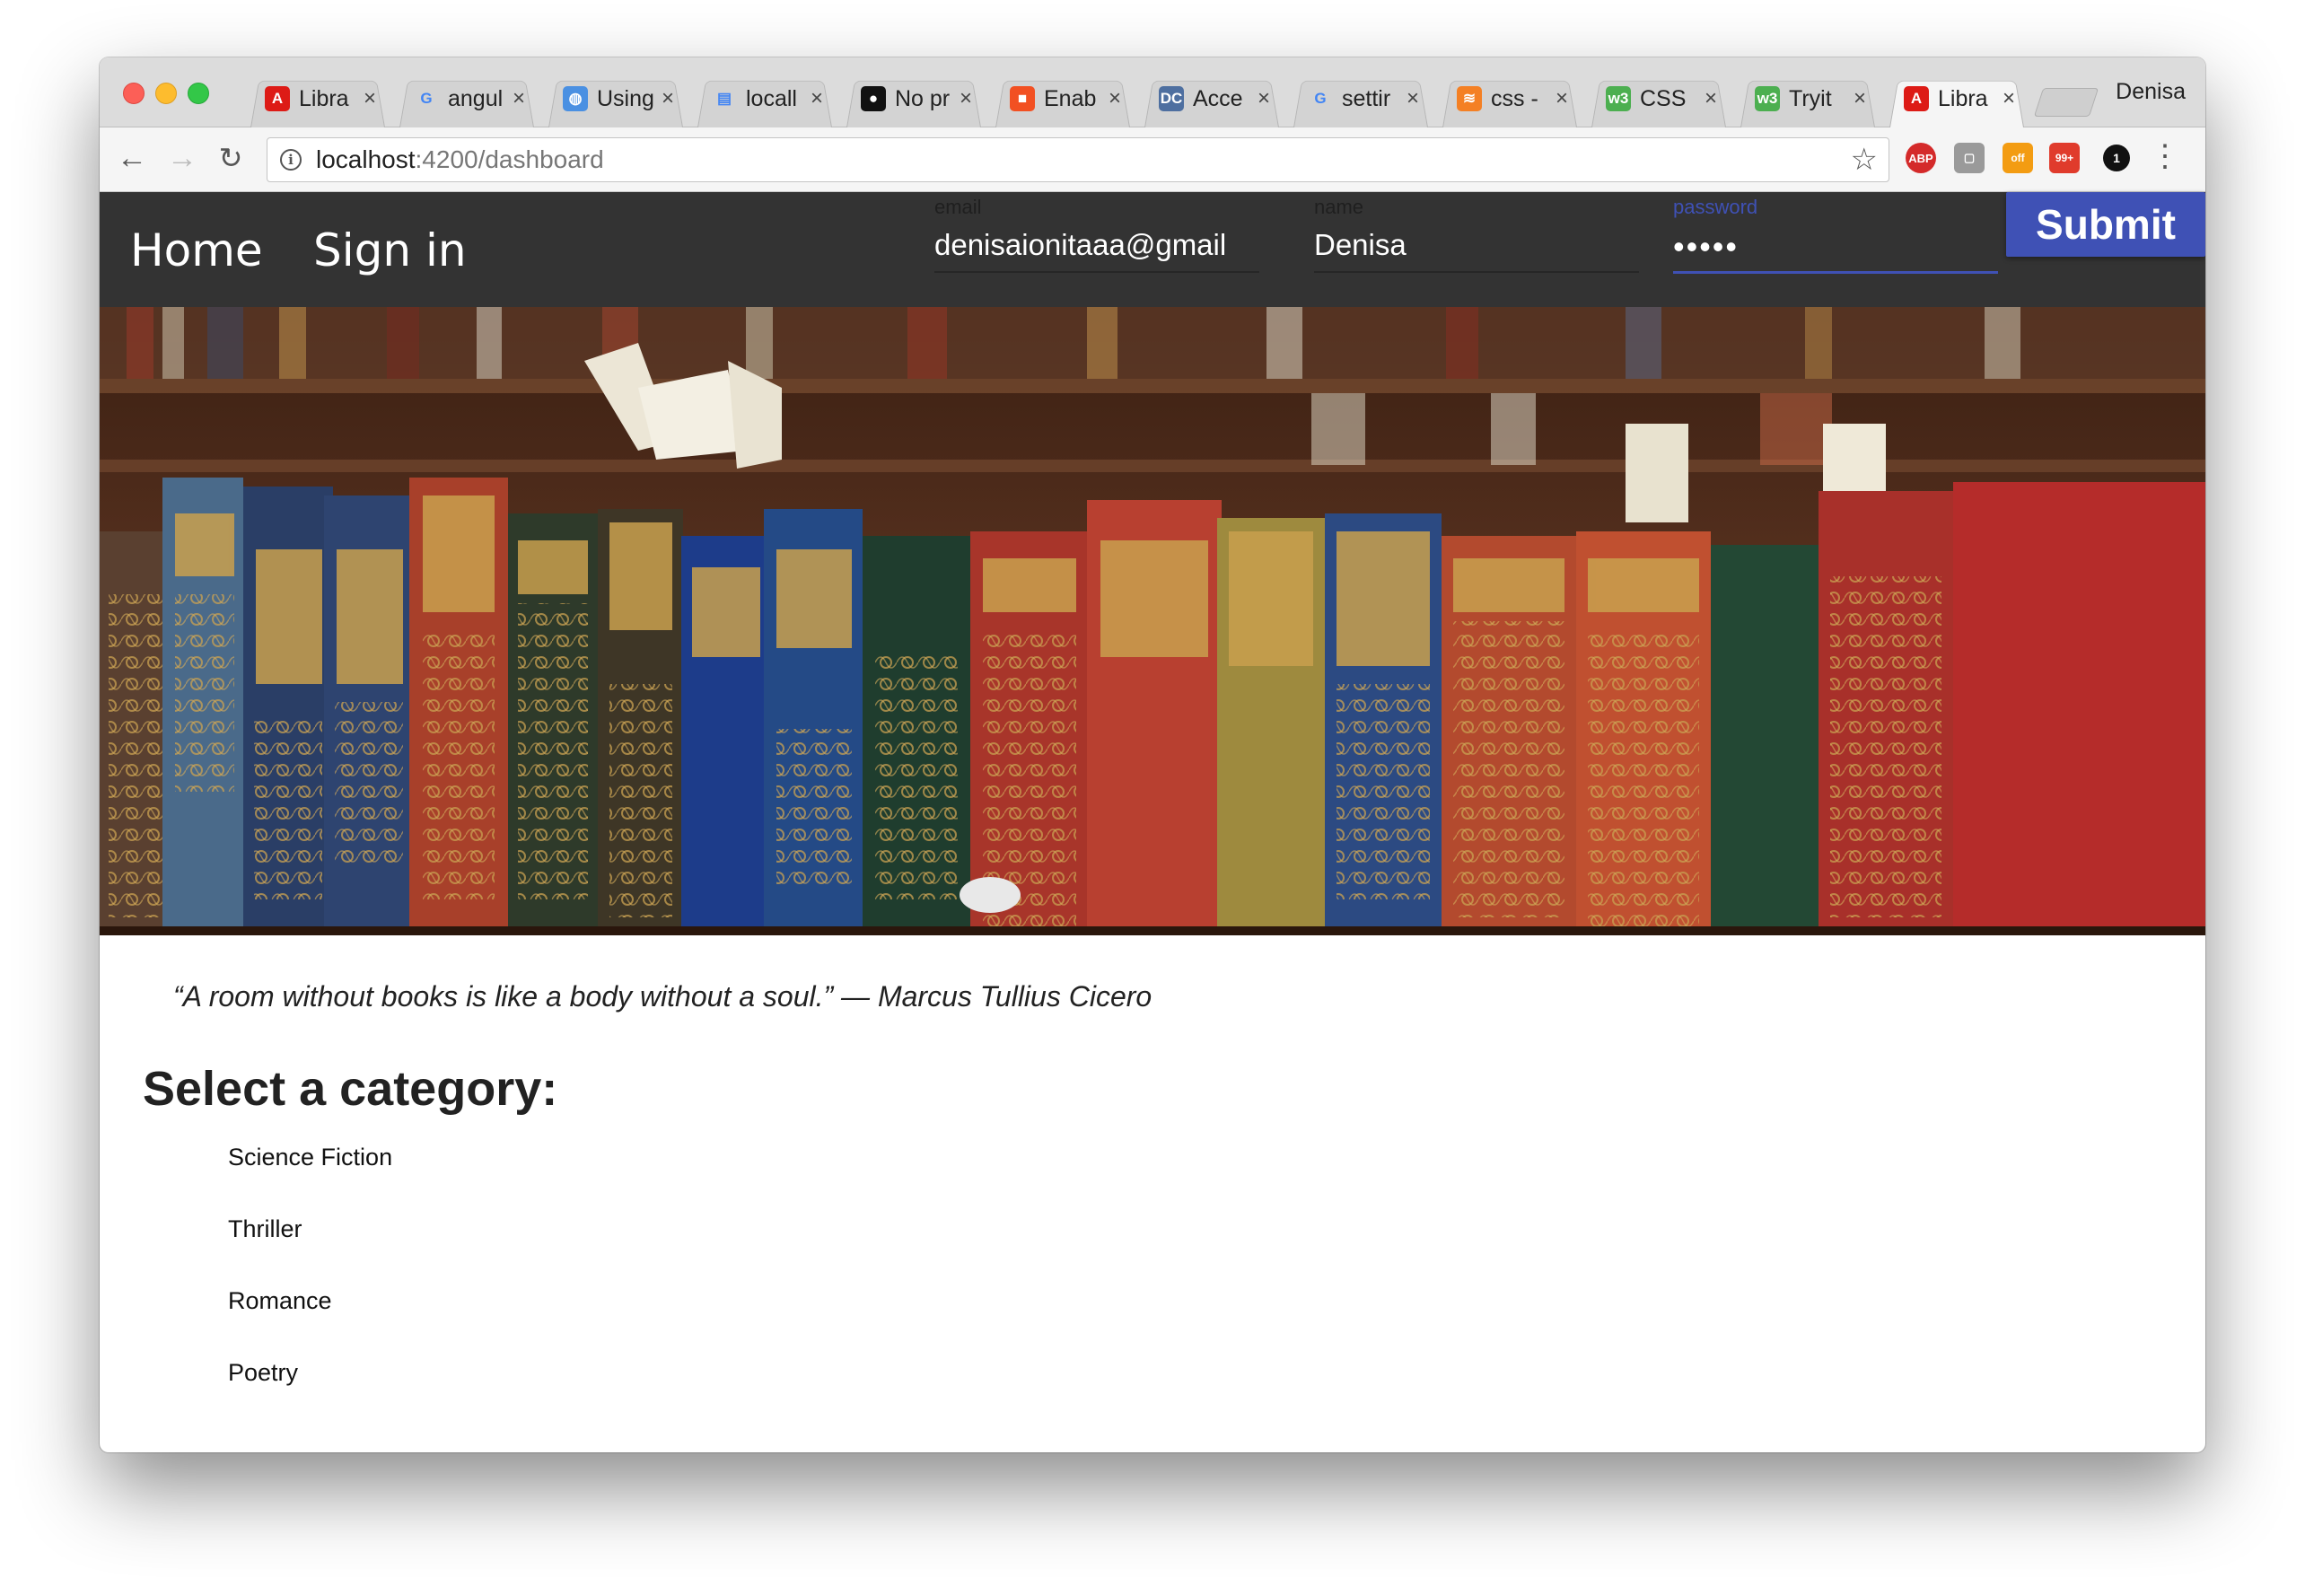  Describe the element at coordinates (2165, 156) in the screenshot. I see `browser-menu-icon: ⋮` at that location.